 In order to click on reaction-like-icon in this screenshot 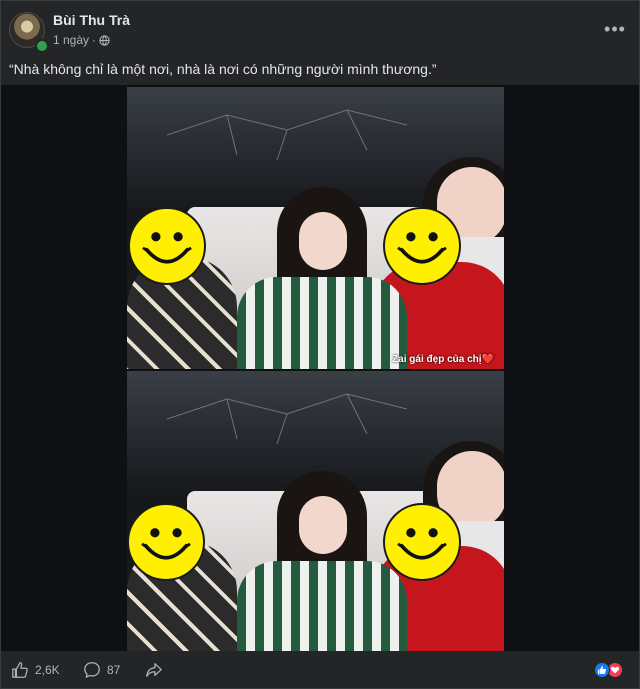, I will do `click(602, 670)`.